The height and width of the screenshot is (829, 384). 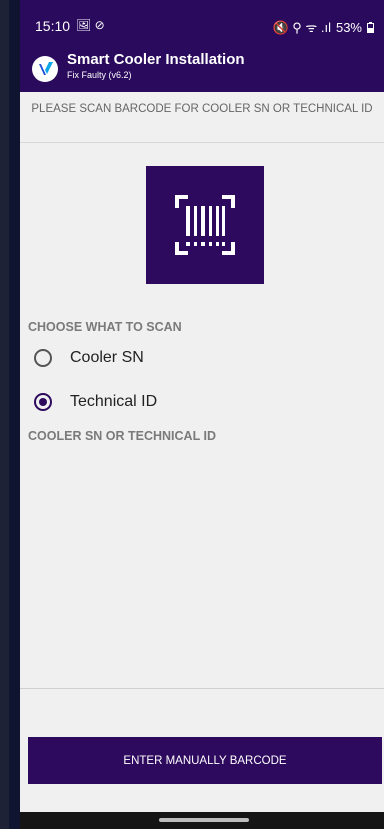 What do you see at coordinates (107, 357) in the screenshot?
I see `radio-cooler-sn-label: Cooler SN` at bounding box center [107, 357].